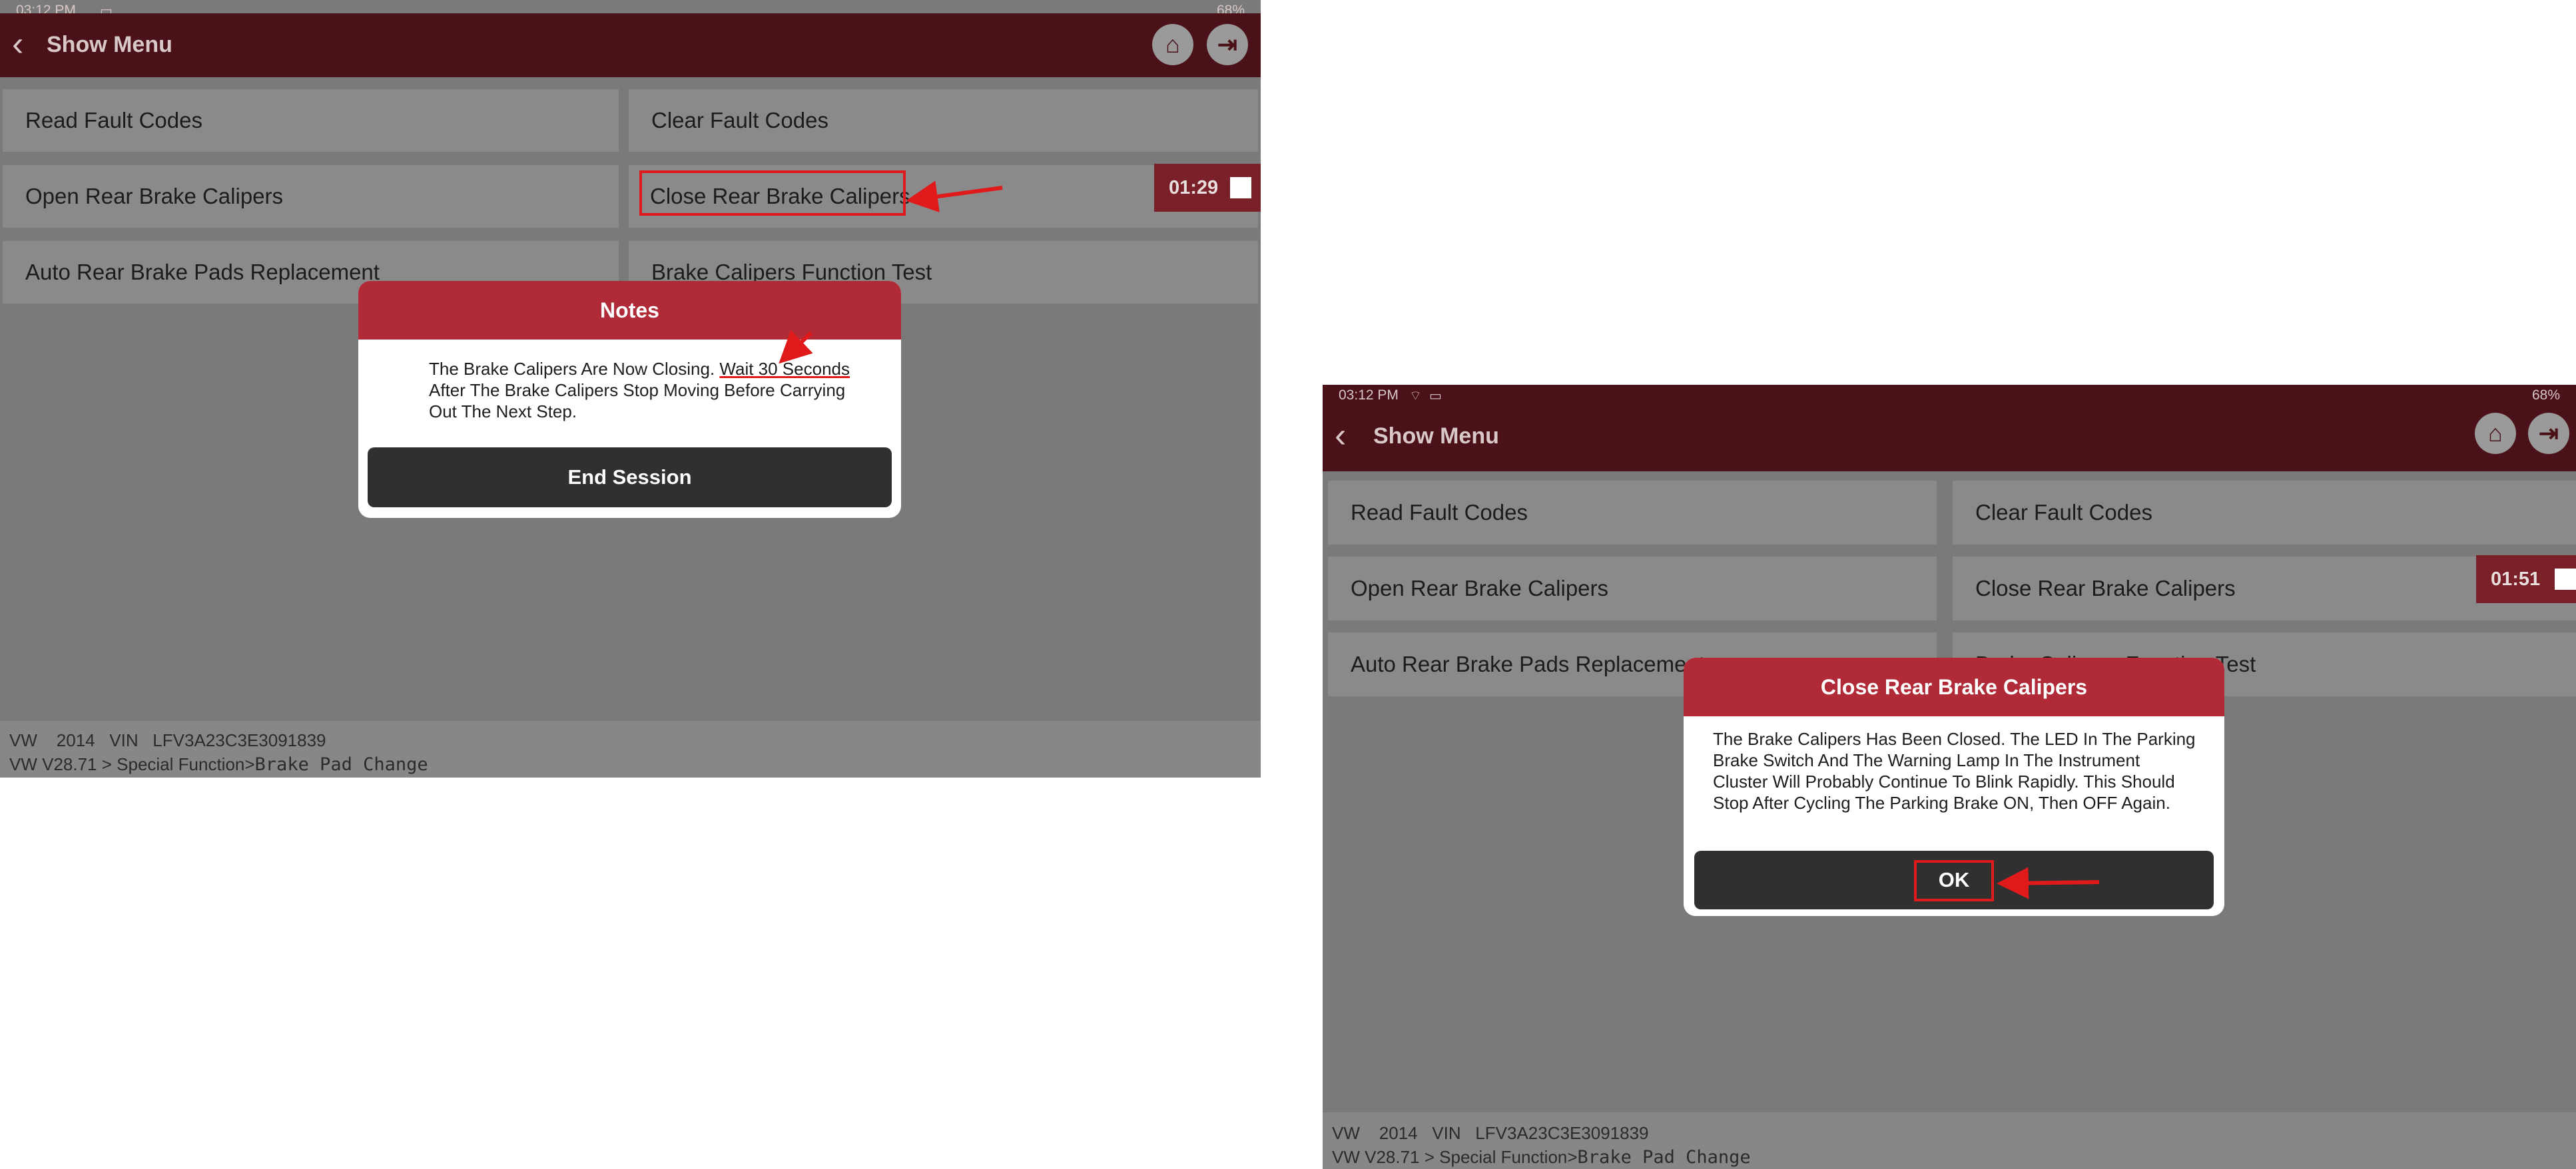  What do you see at coordinates (2048, 883) in the screenshot?
I see `arrow-to-ok-button` at bounding box center [2048, 883].